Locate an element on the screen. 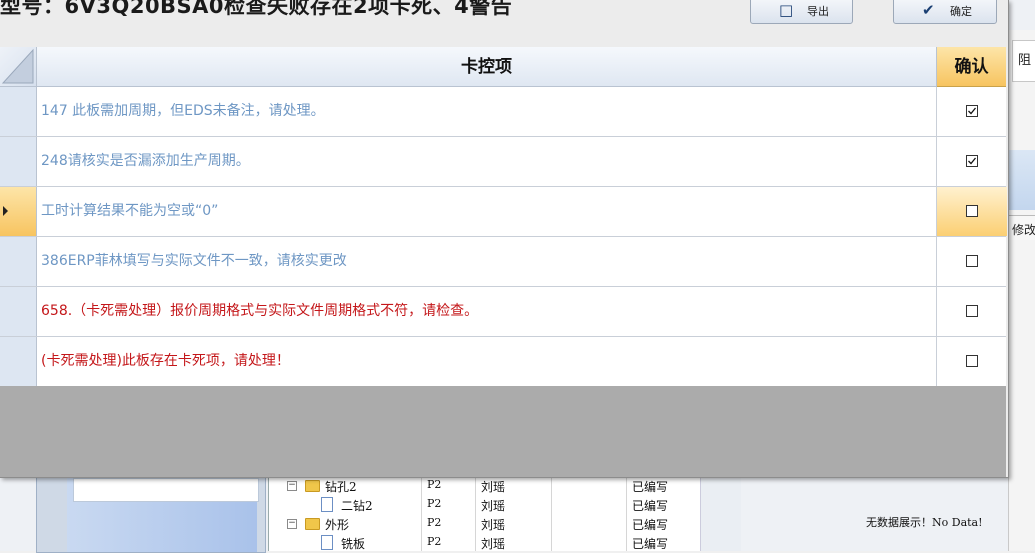 The width and height of the screenshot is (1035, 553). grid-row: 147 此板需加周期，但EDS未备注，请处理。 is located at coordinates (503, 112).